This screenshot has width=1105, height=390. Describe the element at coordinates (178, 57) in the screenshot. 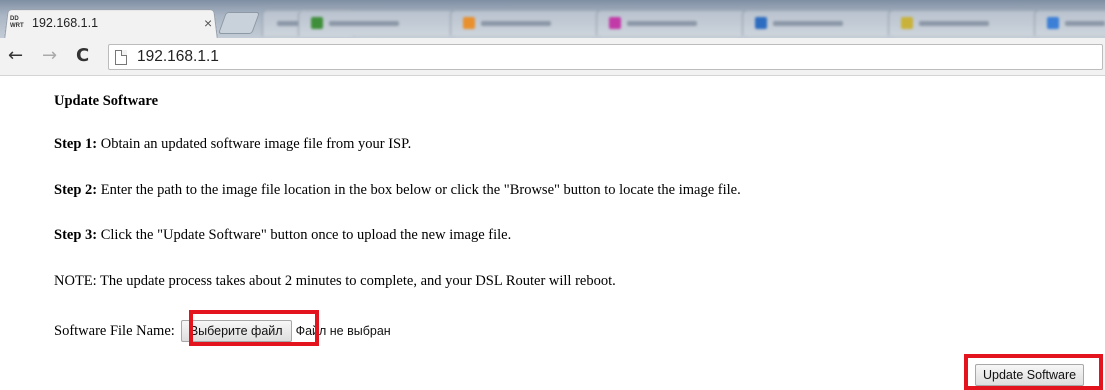

I see `address-text: 192.168.1.1` at that location.